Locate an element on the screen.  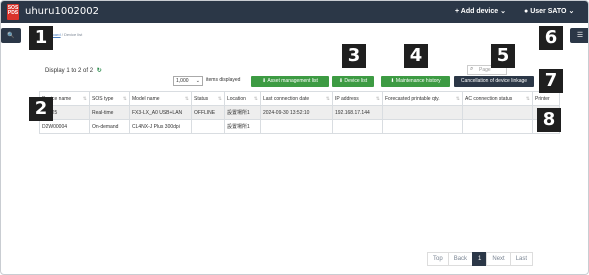
column-header: Status ⇅ is located at coordinates (208, 98).